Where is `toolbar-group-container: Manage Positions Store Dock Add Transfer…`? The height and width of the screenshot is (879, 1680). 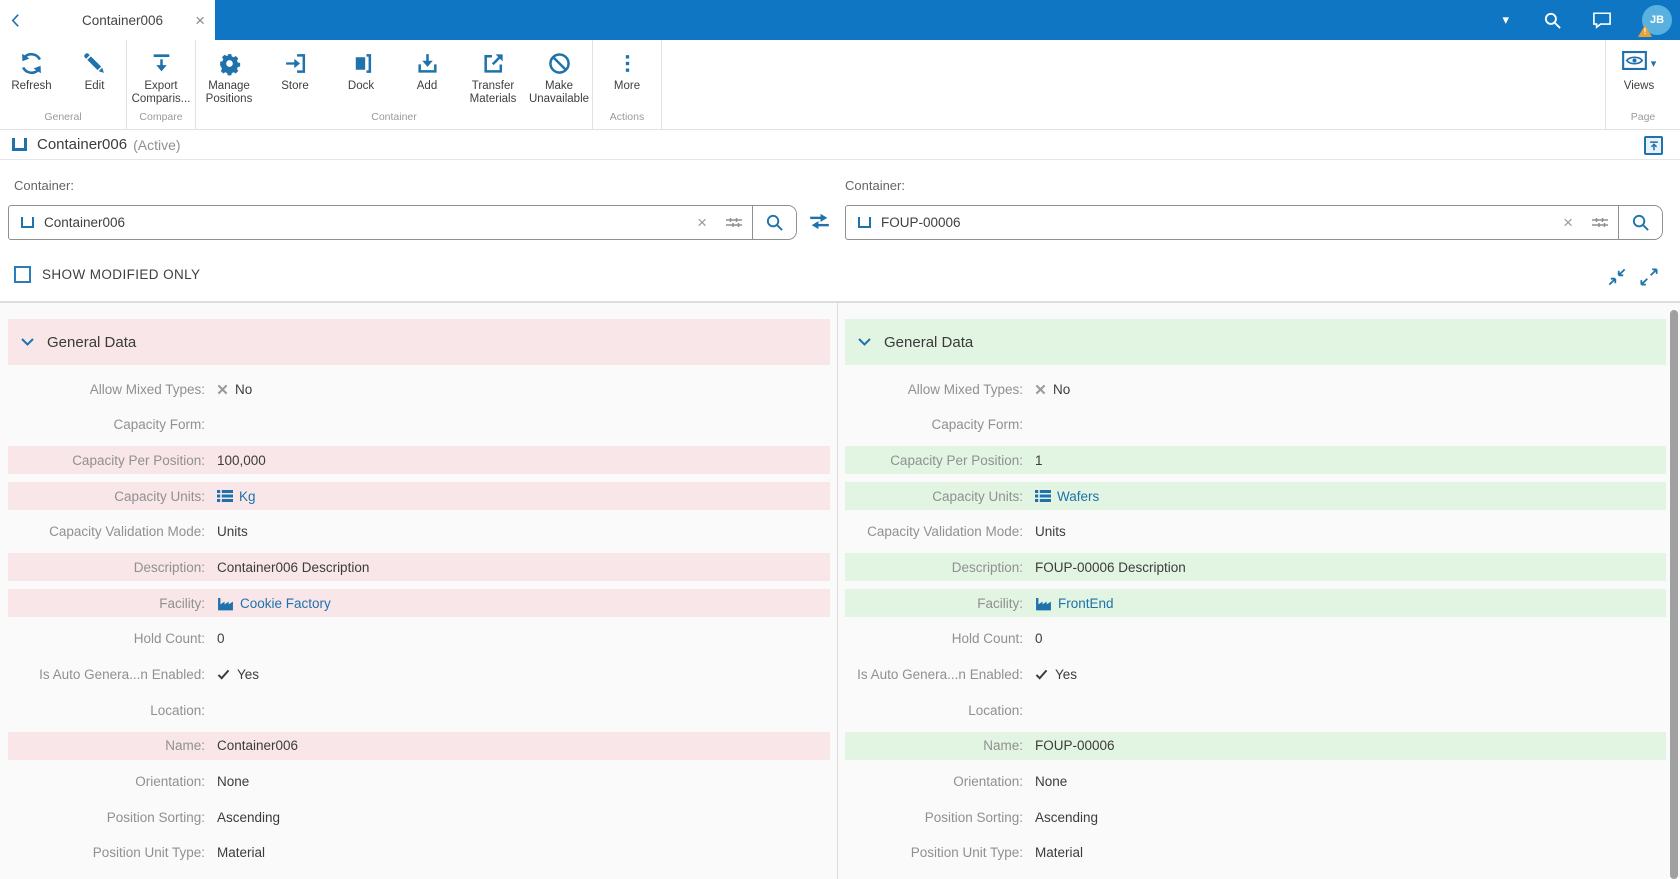 toolbar-group-container: Manage Positions Store Dock Add Transfer… is located at coordinates (394, 84).